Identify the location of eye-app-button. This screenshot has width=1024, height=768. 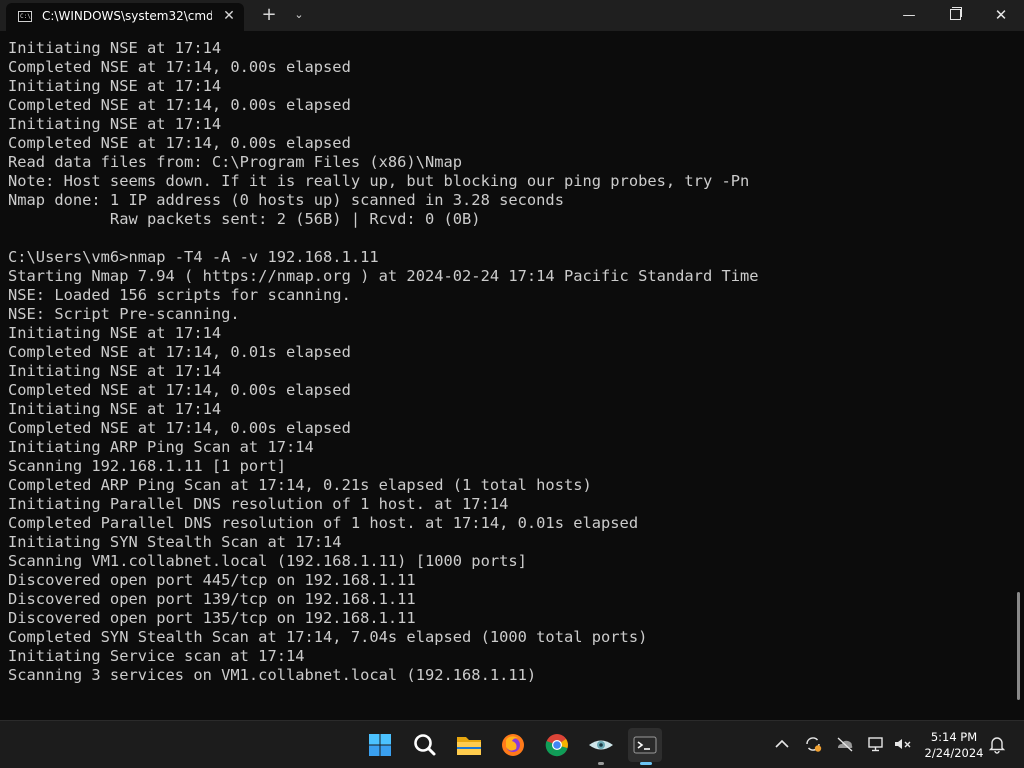
(601, 746).